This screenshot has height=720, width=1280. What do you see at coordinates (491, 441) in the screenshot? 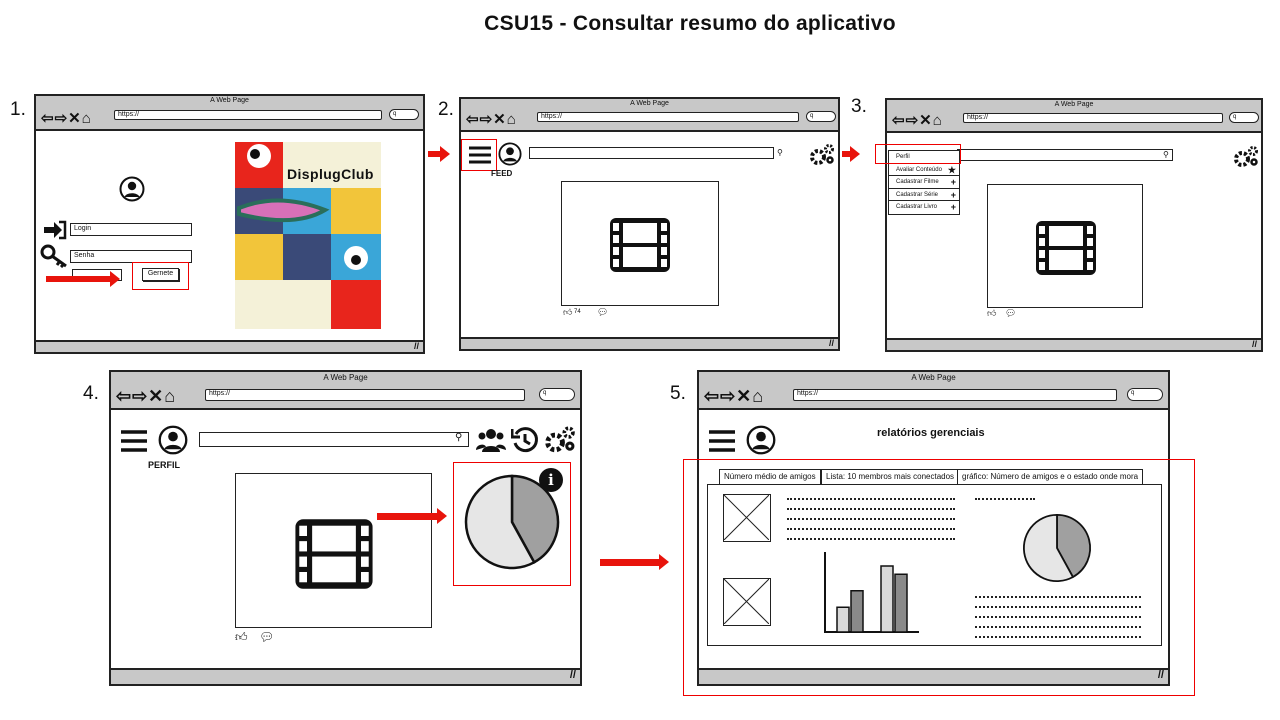
I see `friends-icon` at bounding box center [491, 441].